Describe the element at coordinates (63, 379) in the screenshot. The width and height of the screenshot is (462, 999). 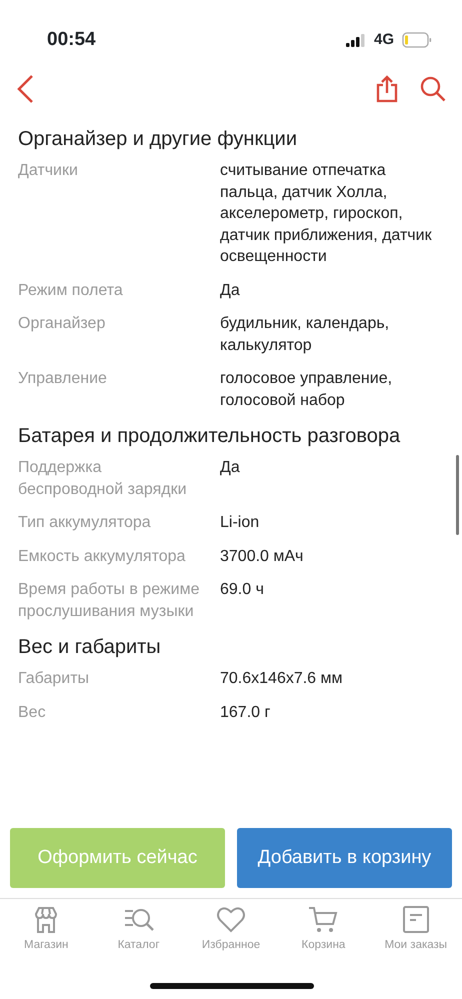
I see `spec-label: Управление` at that location.